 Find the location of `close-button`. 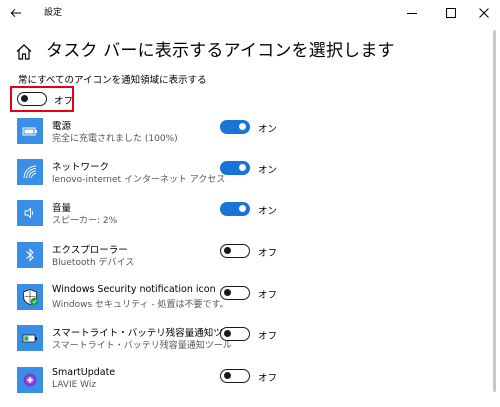

close-button is located at coordinates (484, 13).